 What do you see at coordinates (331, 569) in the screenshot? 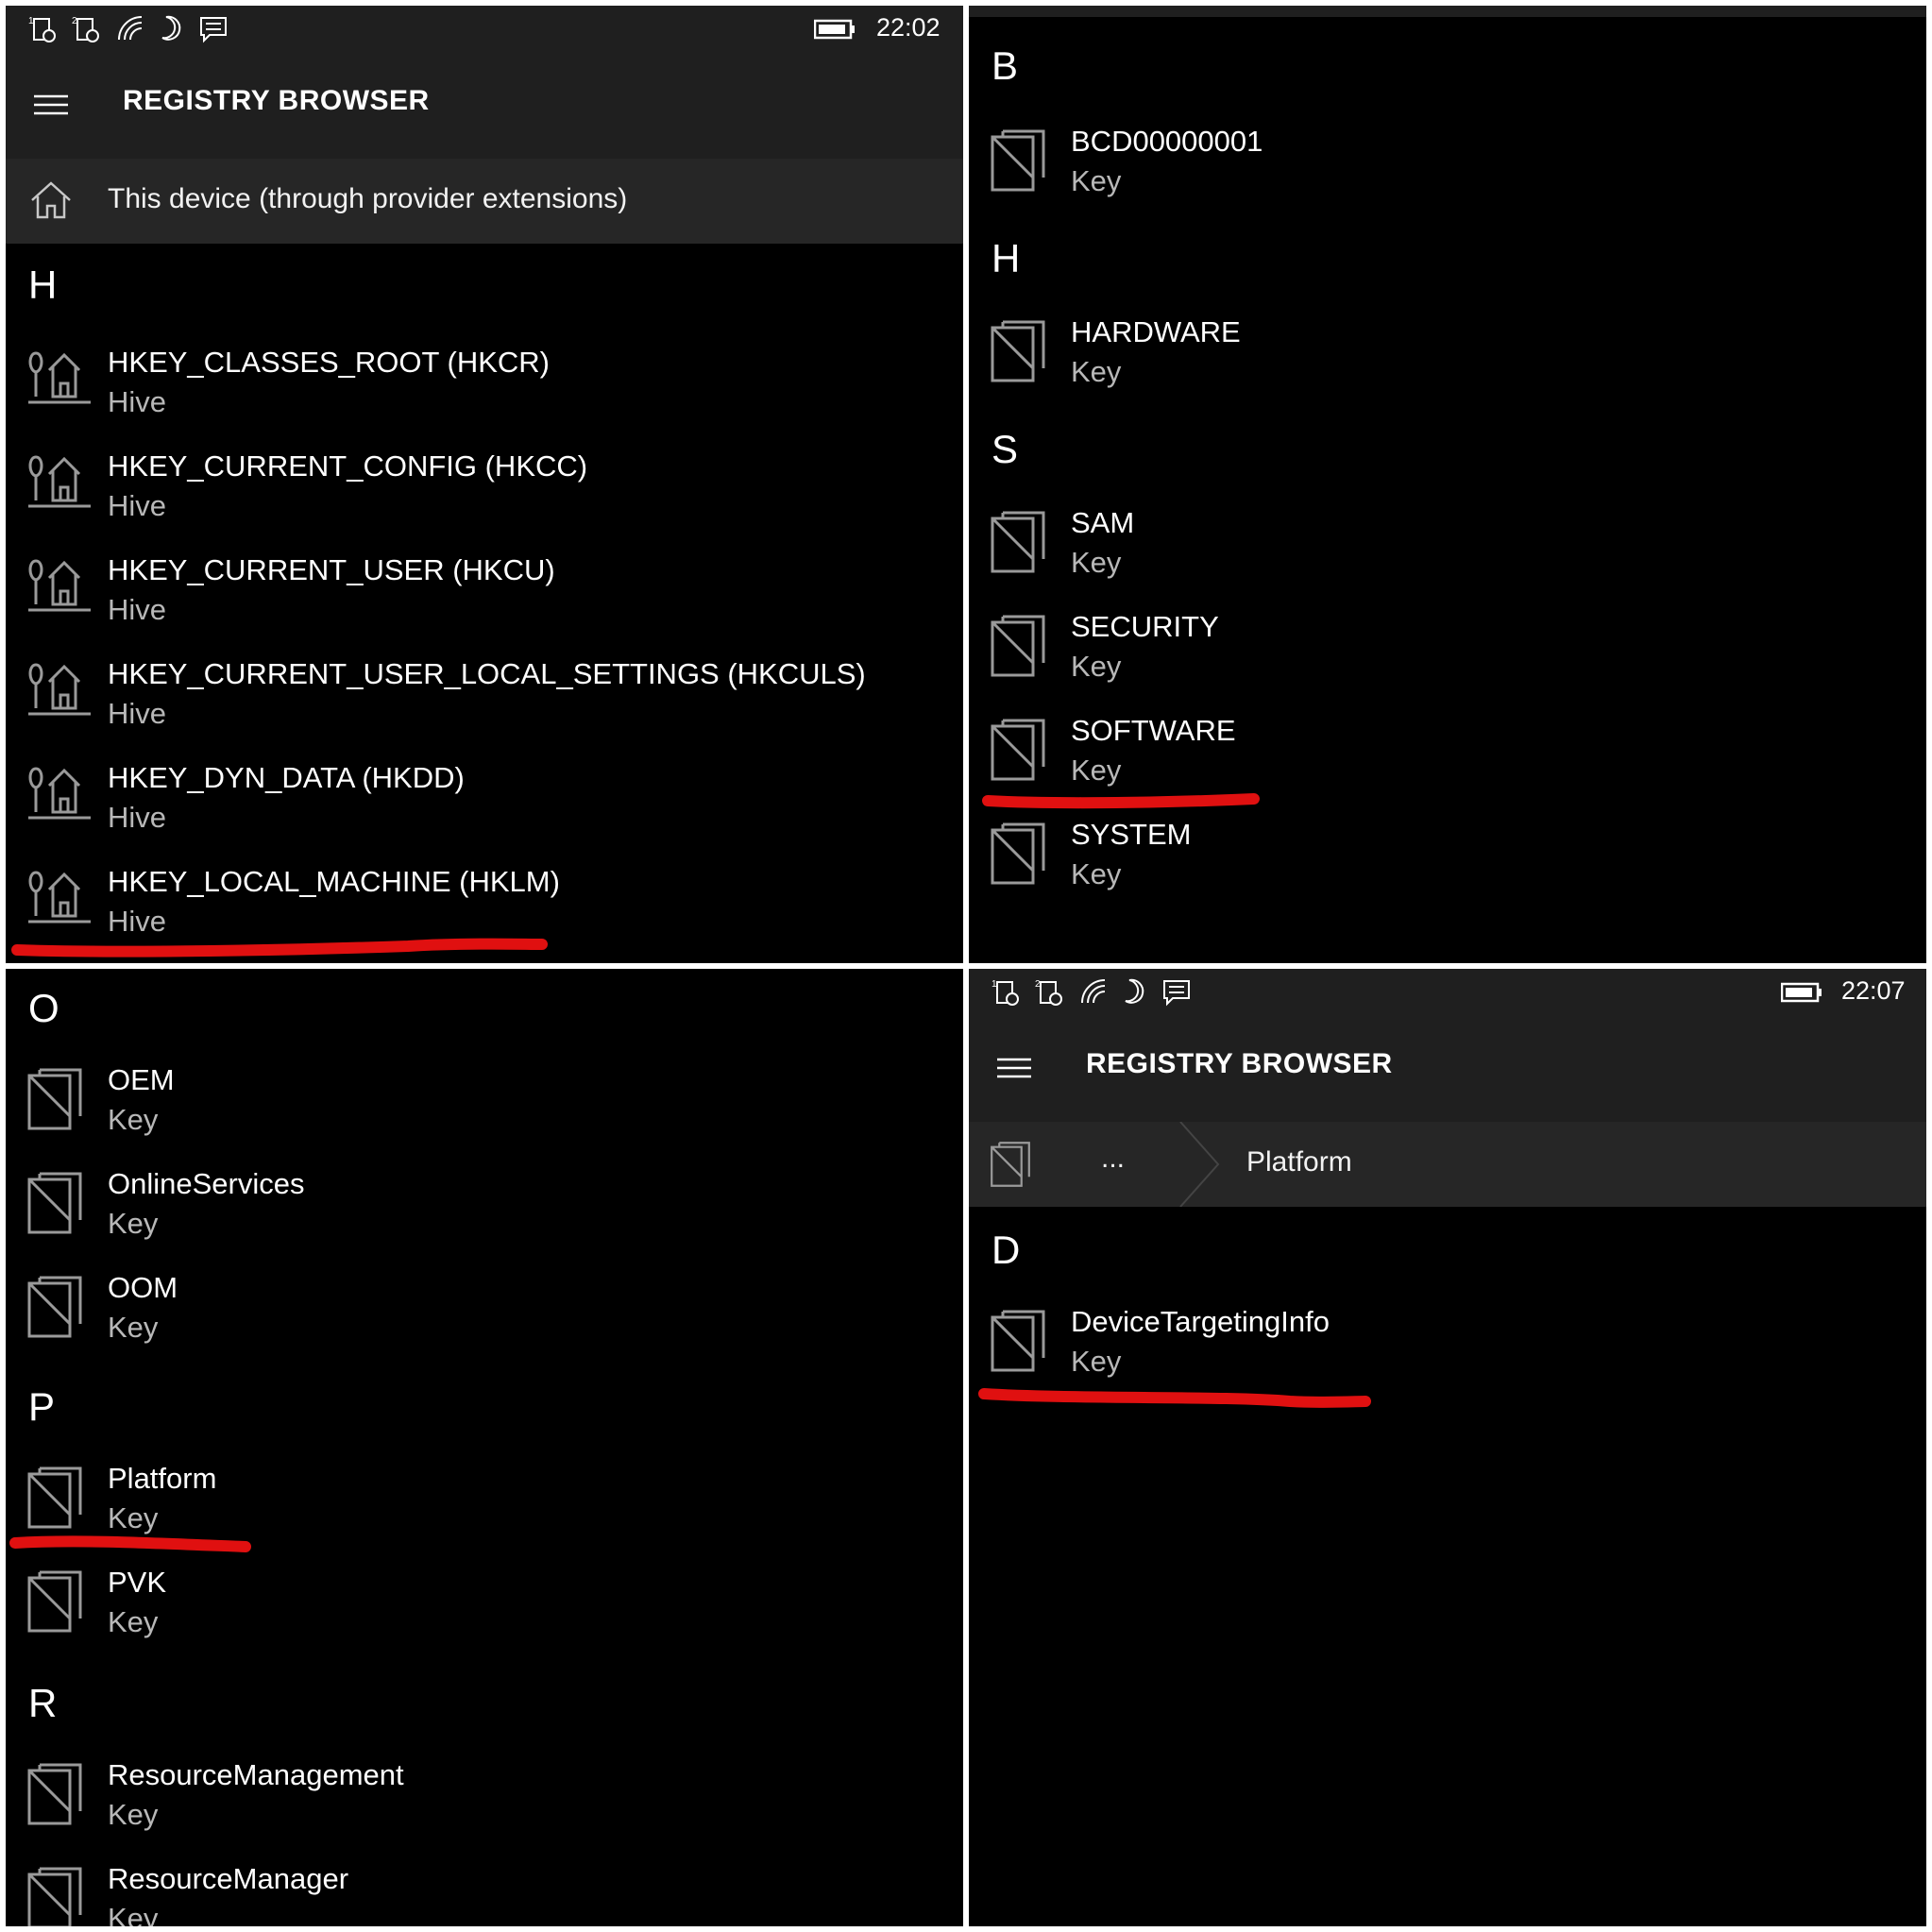
I see `item-name: HKEY_CURRENT_USER (HKCU)` at bounding box center [331, 569].